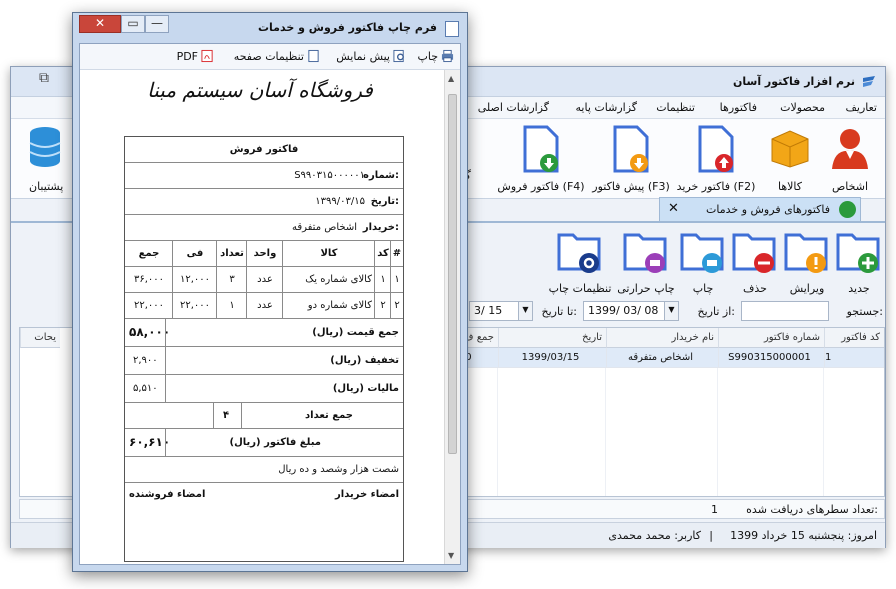 Image resolution: width=896 pixels, height=589 pixels. I want to click on goods-button: کالاها, so click(790, 159).